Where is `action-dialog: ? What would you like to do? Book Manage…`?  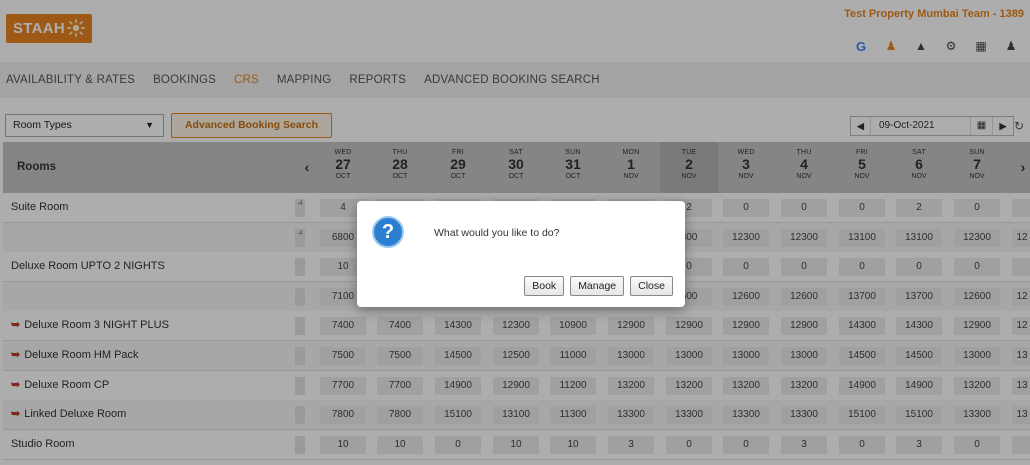 action-dialog: ? What would you like to do? Book Manage… is located at coordinates (521, 254).